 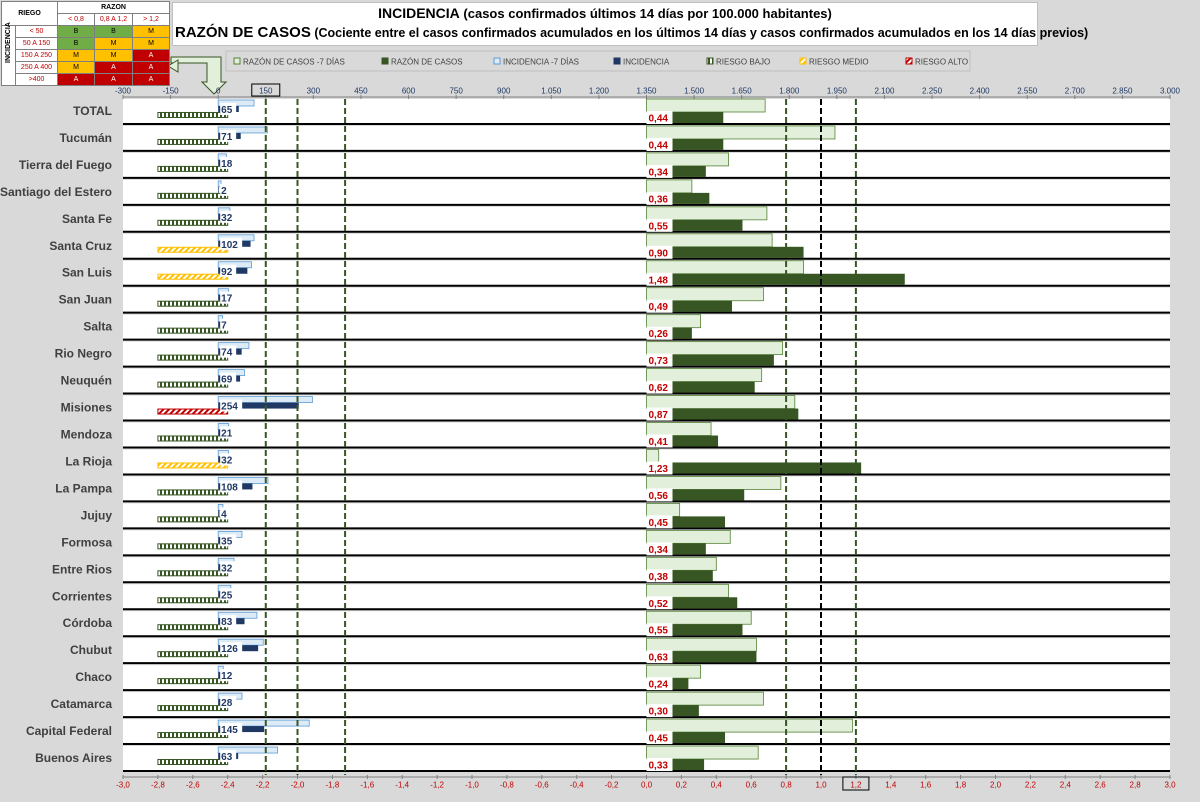 What do you see at coordinates (229, 407) in the screenshot?
I see `incidence-data-label: 254` at bounding box center [229, 407].